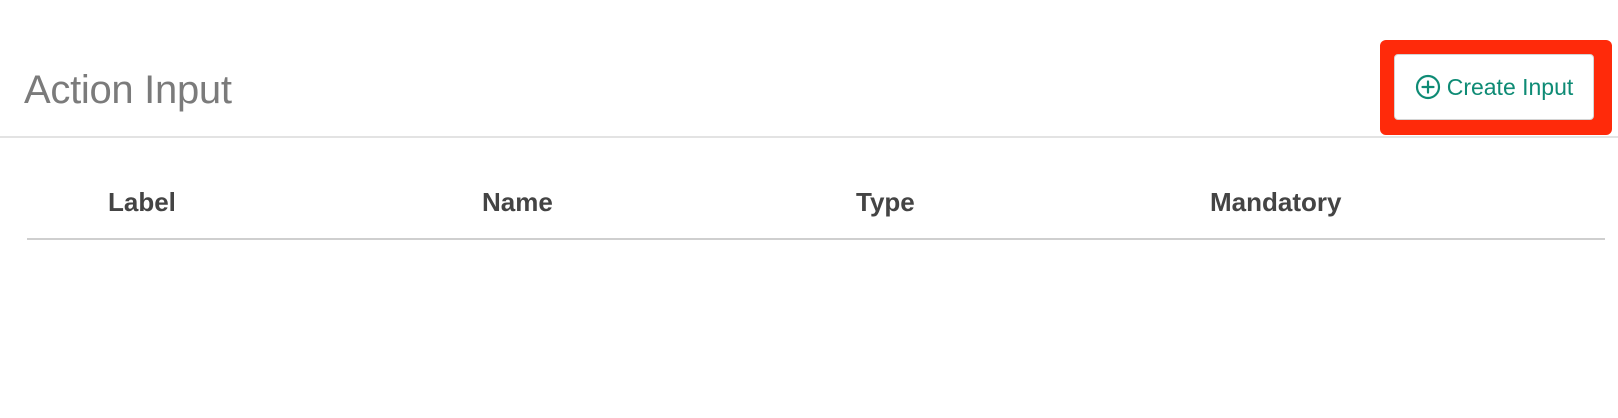 Image resolution: width=1618 pixels, height=418 pixels. What do you see at coordinates (809, 137) in the screenshot?
I see `header-divider` at bounding box center [809, 137].